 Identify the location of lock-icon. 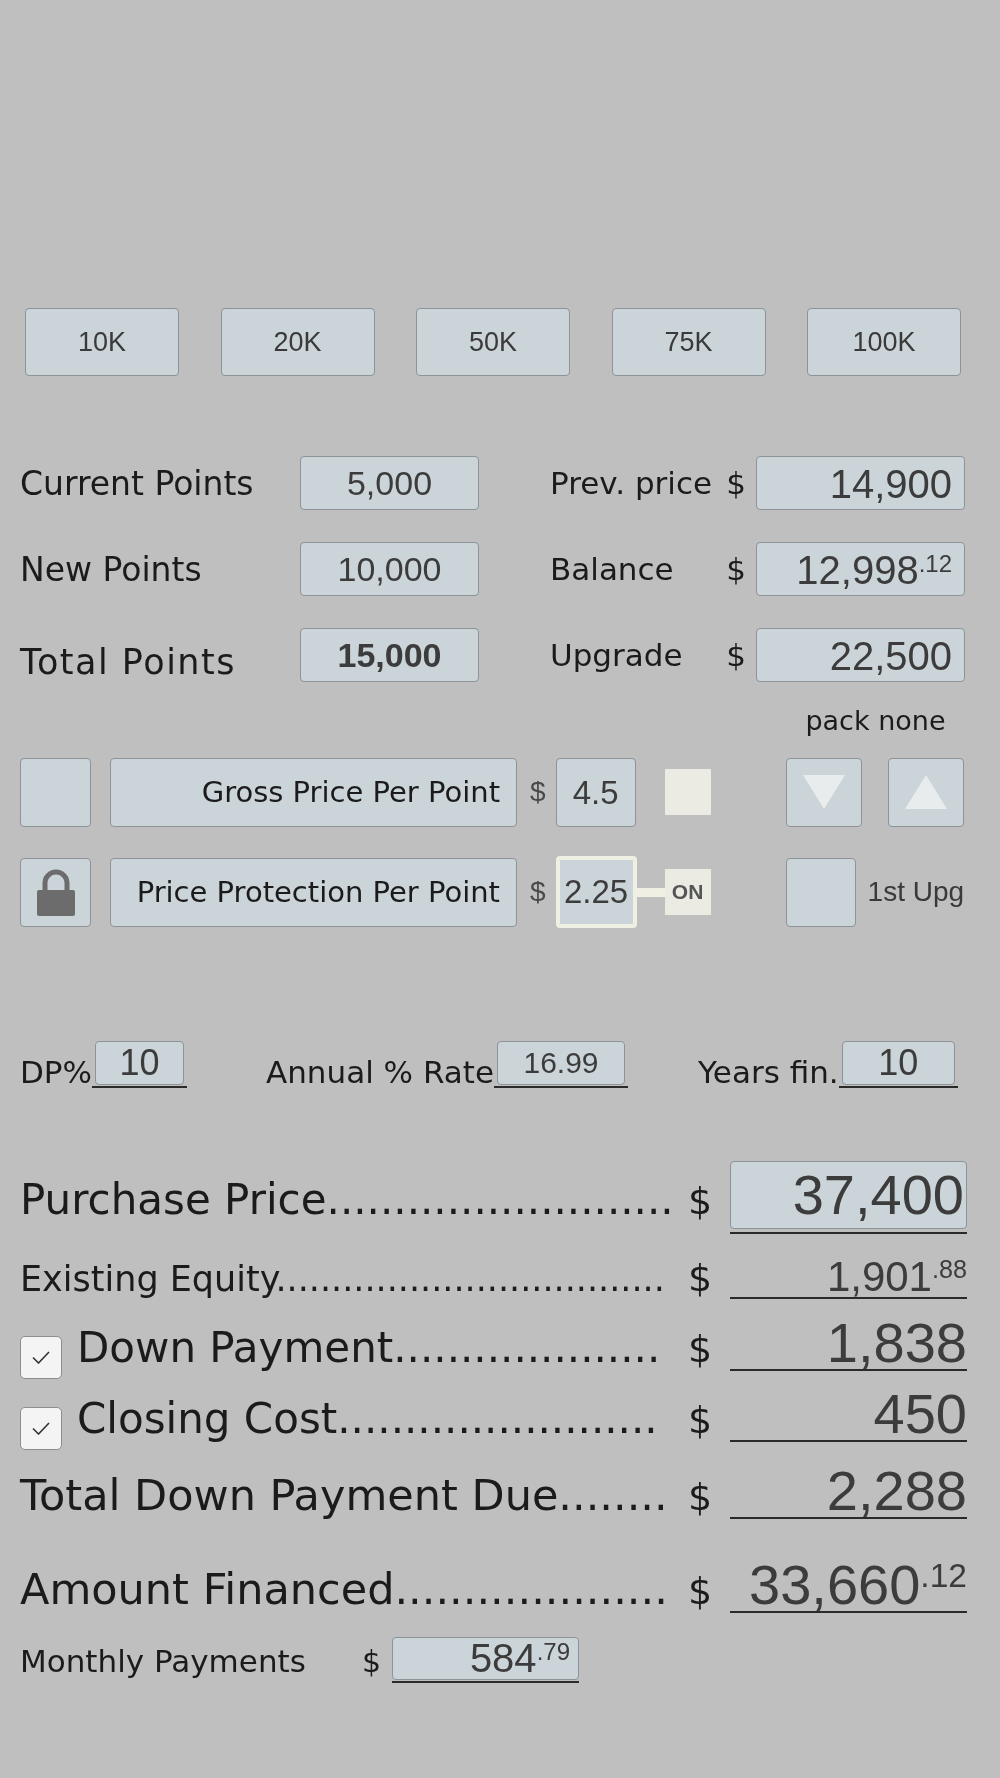
(55, 892).